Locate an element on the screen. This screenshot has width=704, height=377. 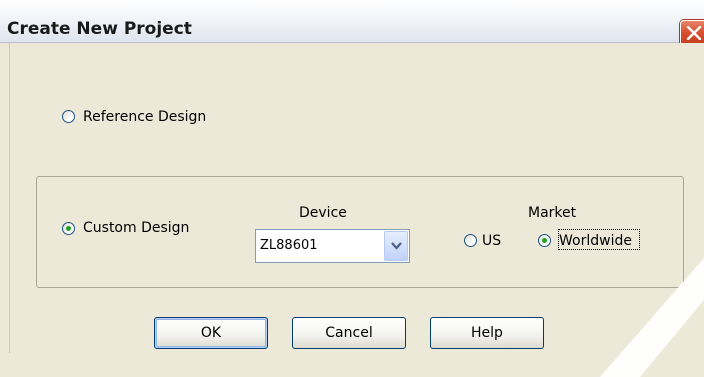
custom-design-radio is located at coordinates (68, 228).